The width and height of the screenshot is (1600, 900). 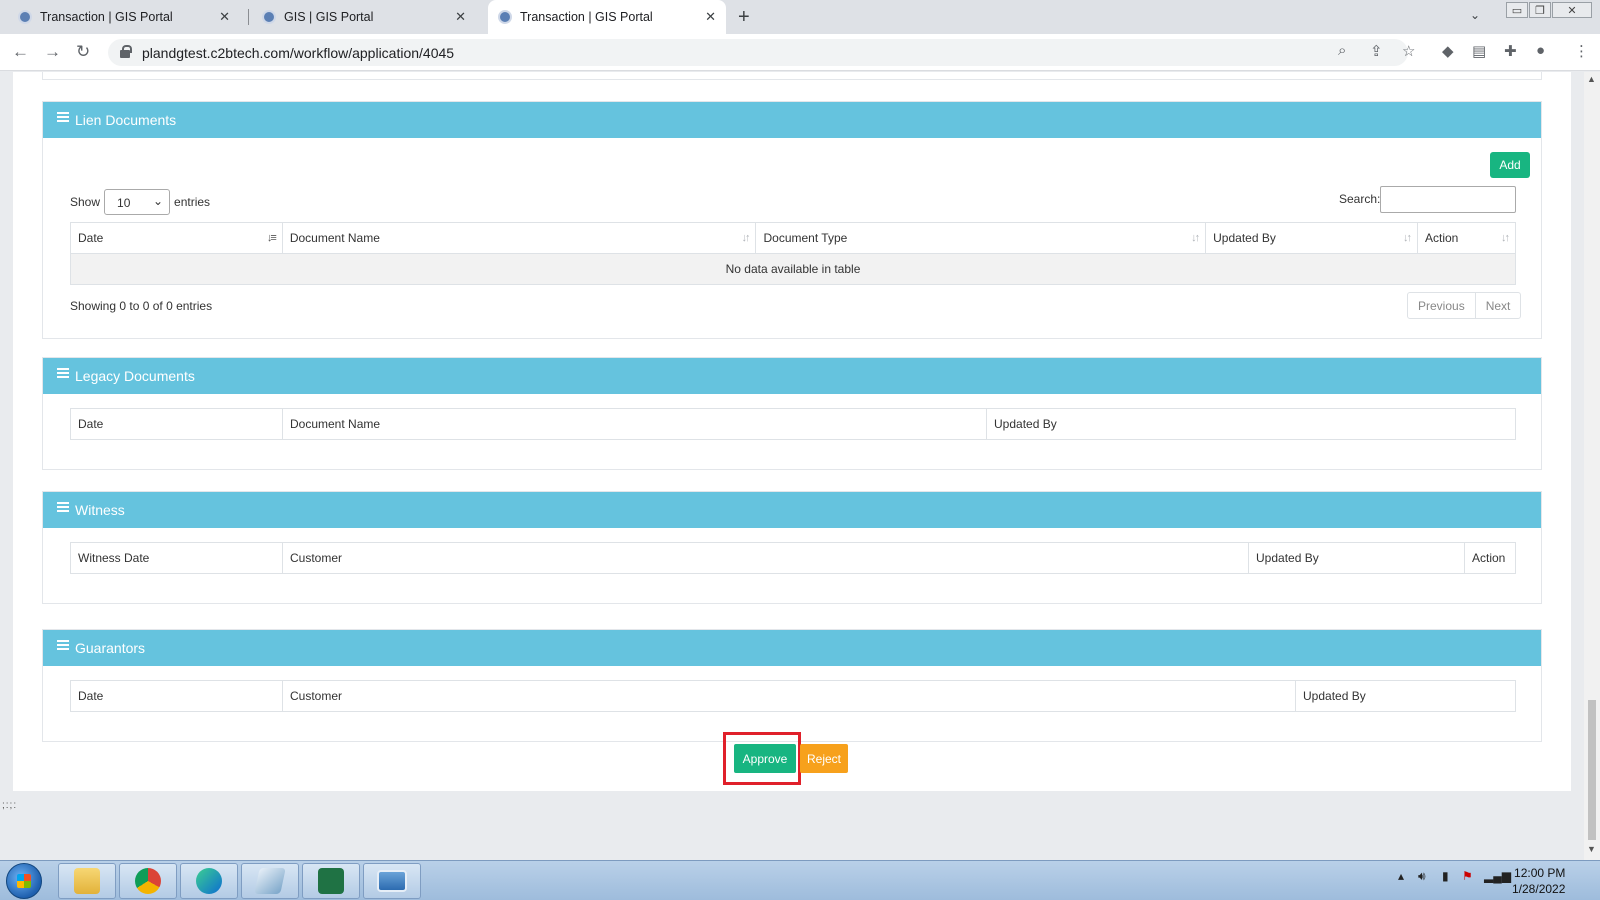 What do you see at coordinates (519, 238) in the screenshot?
I see `column-header-document-name: Document Name ↓↑` at bounding box center [519, 238].